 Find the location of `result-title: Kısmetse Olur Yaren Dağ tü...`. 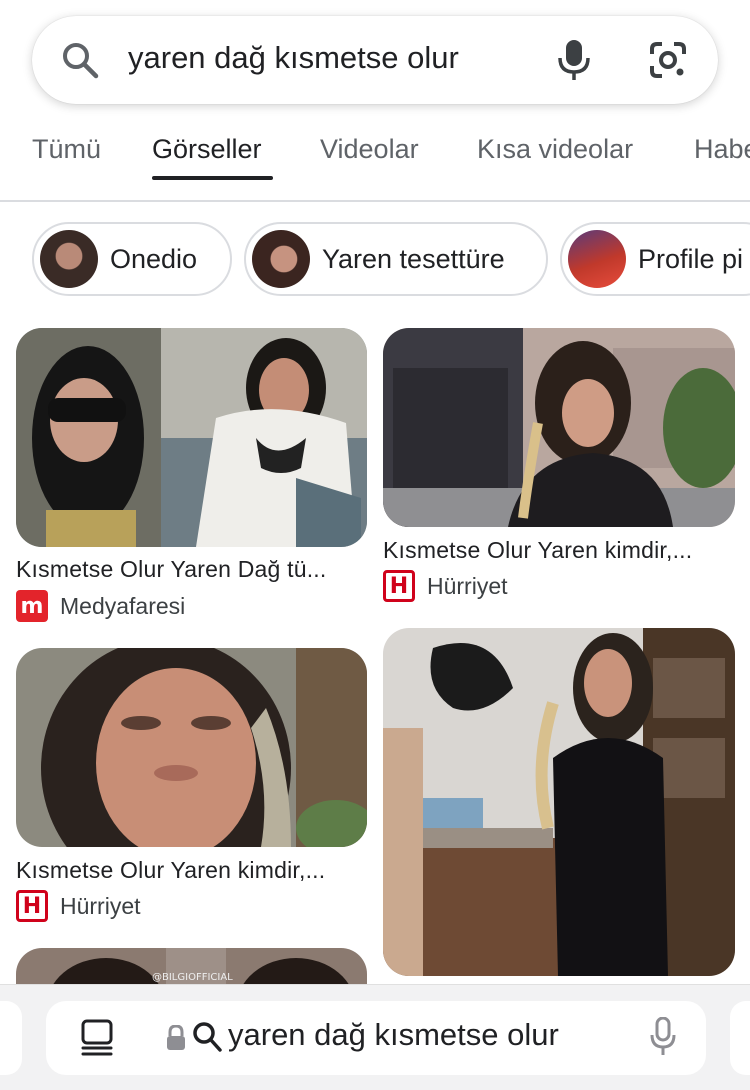

result-title: Kısmetse Olur Yaren Dağ tü... is located at coordinates (192, 569).